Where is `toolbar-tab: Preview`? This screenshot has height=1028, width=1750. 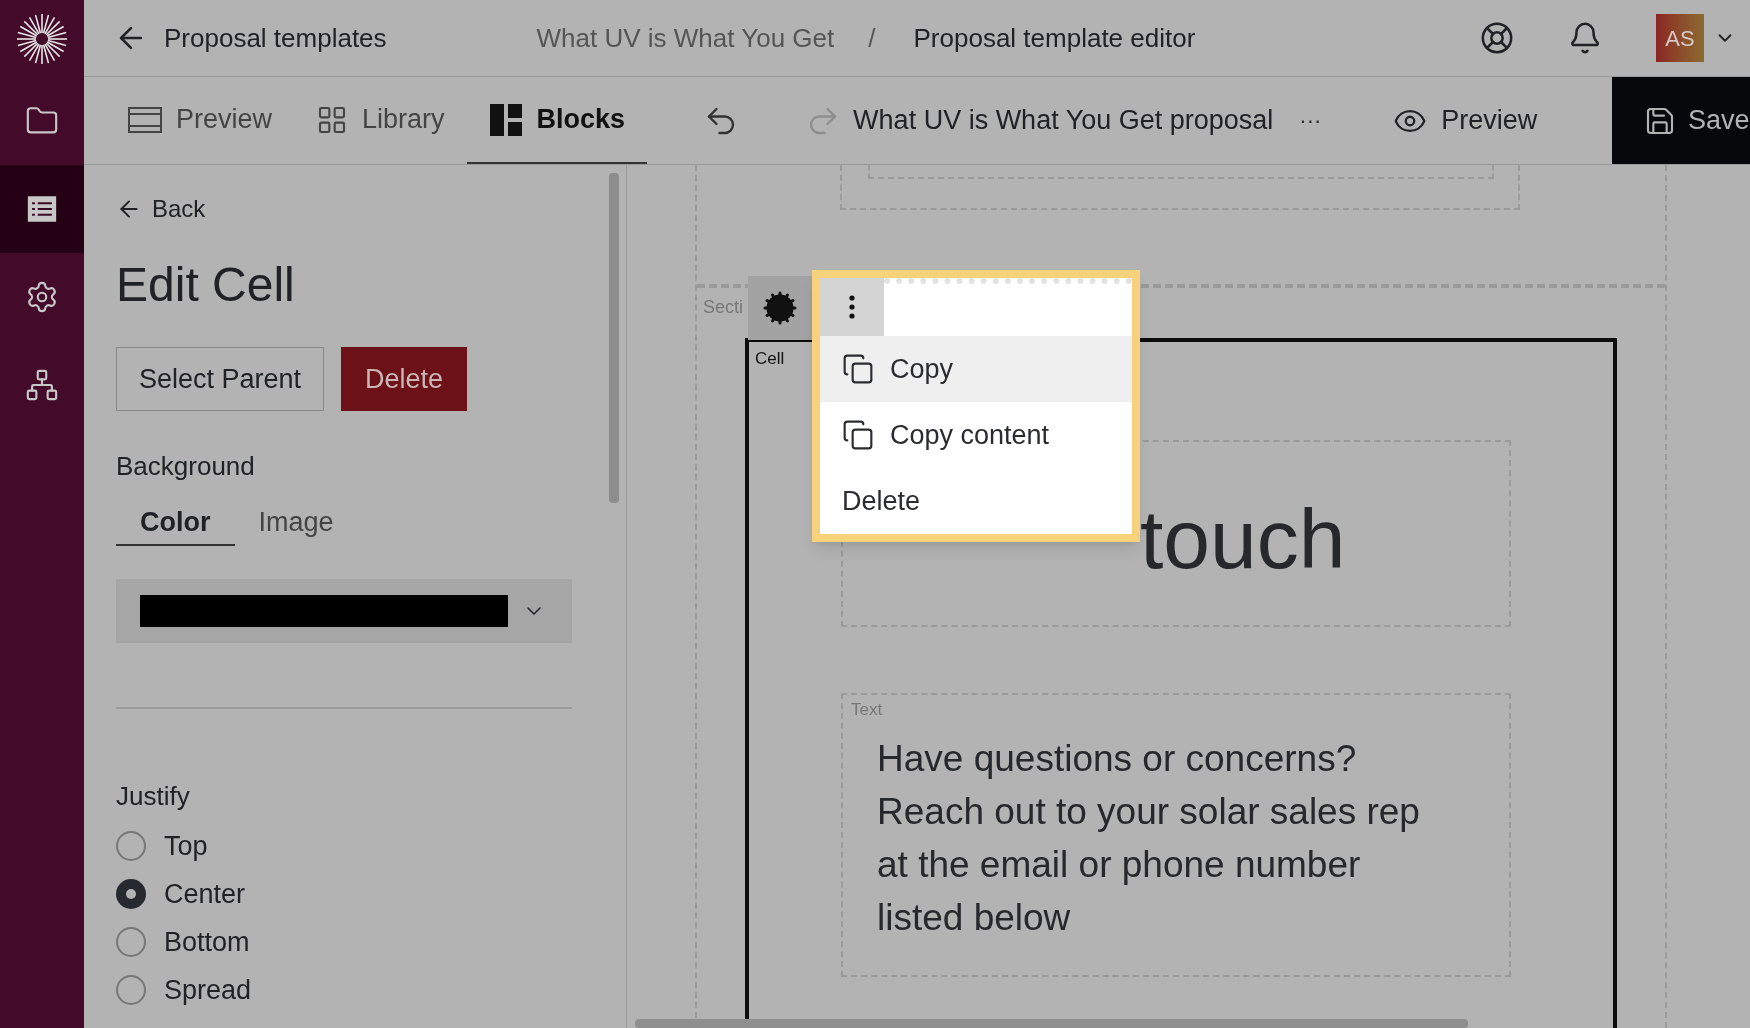 toolbar-tab: Preview is located at coordinates (200, 120).